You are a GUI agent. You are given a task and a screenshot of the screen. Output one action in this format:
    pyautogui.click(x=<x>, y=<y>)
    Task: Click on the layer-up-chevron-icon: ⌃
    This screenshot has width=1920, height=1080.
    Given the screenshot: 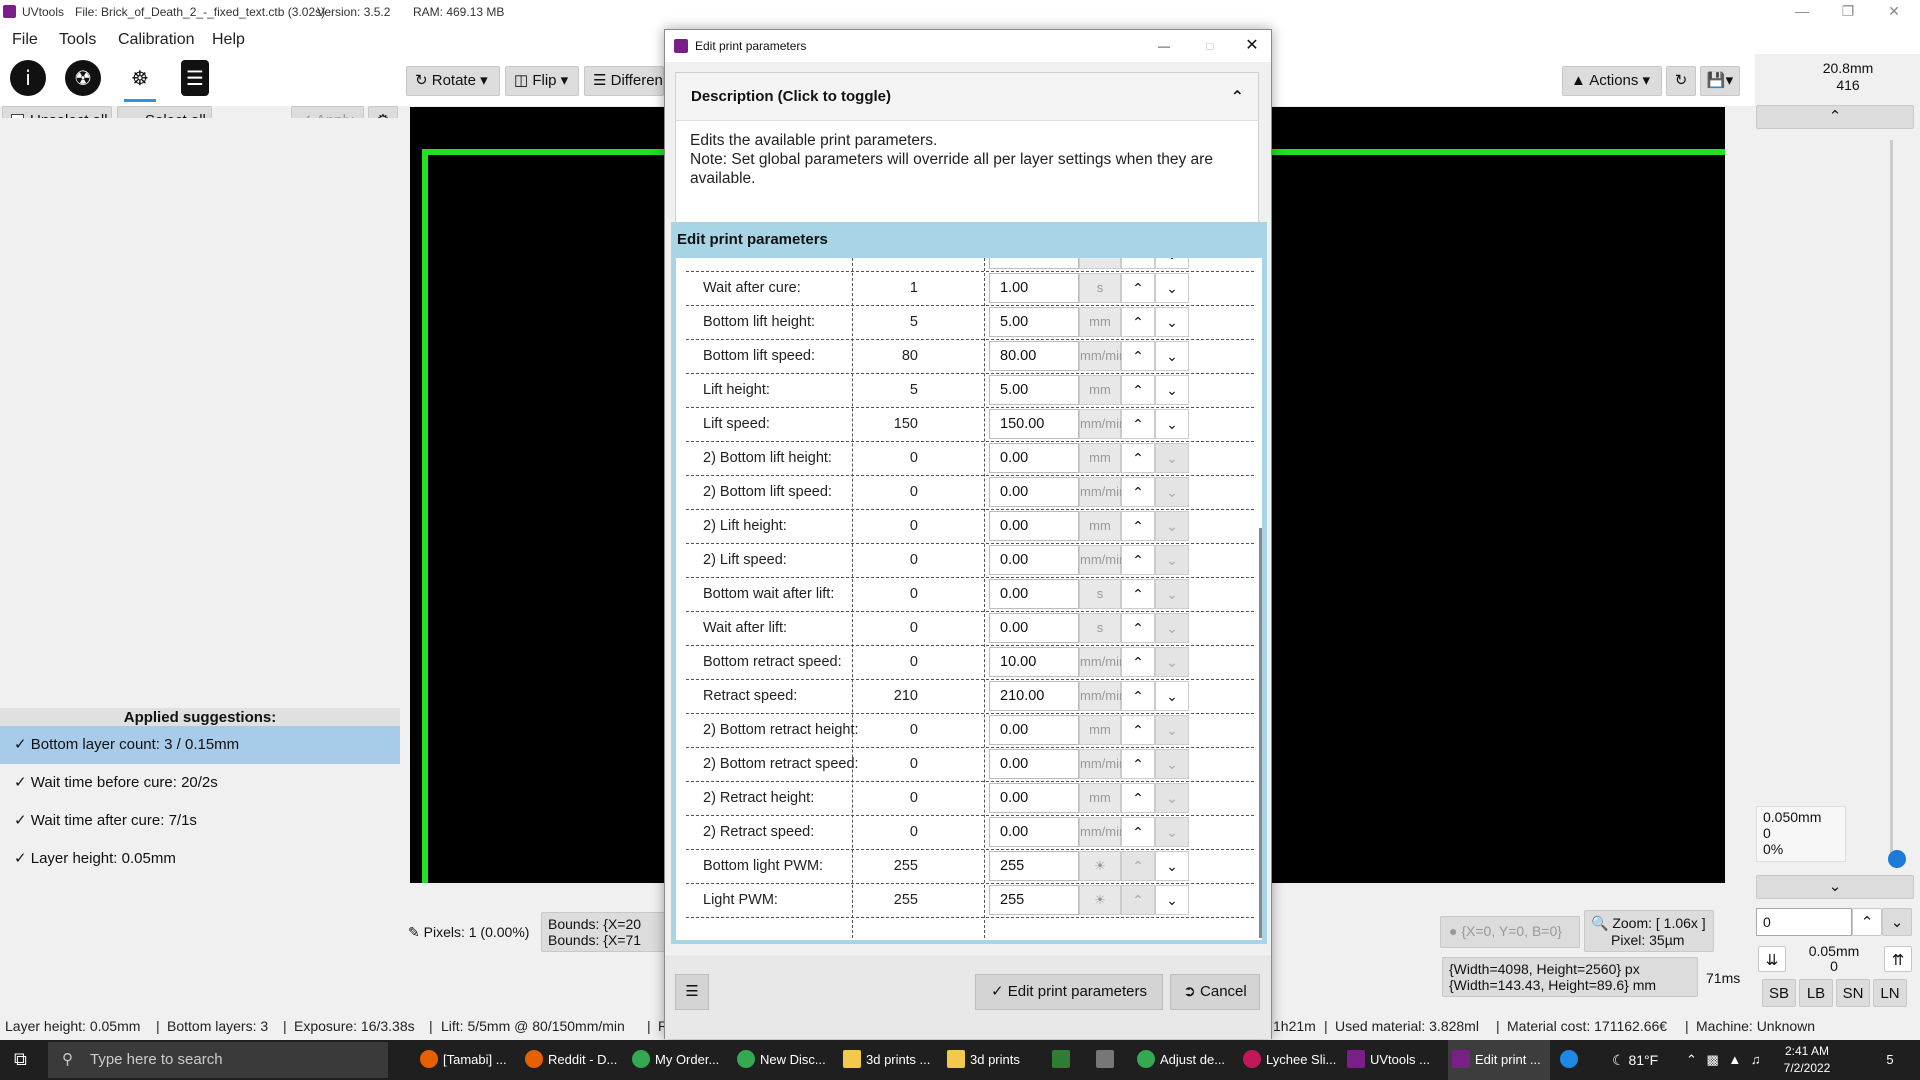 What is the action you would take?
    pyautogui.click(x=1835, y=117)
    